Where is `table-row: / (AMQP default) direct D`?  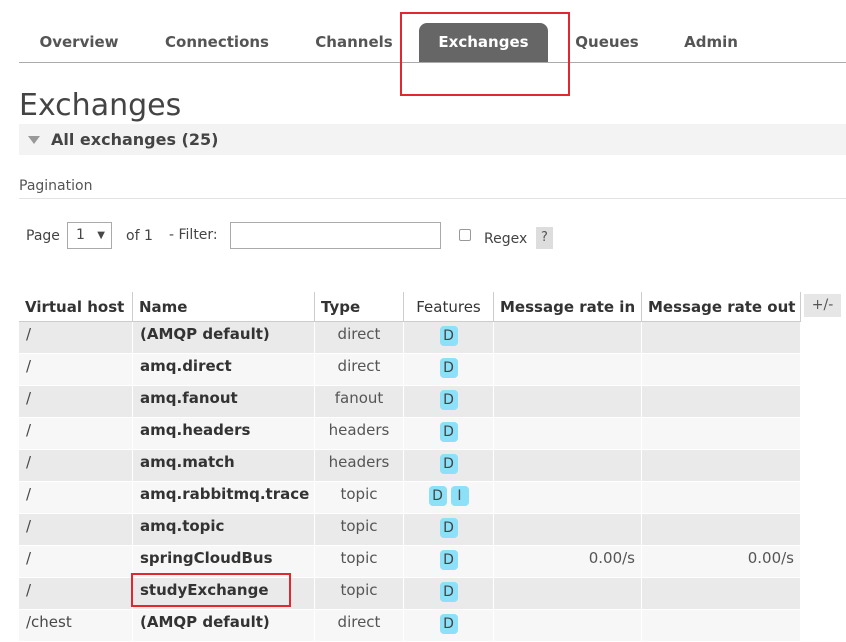 table-row: / (AMQP default) direct D is located at coordinates (410, 337).